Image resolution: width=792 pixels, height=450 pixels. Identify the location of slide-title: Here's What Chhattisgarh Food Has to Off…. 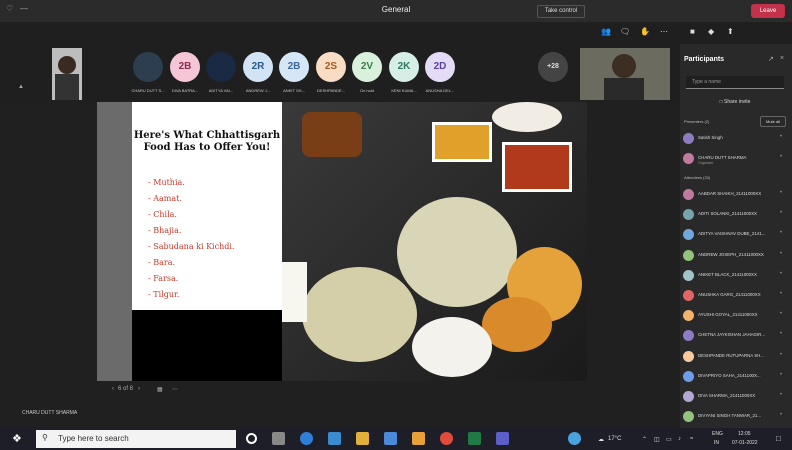
(207, 141).